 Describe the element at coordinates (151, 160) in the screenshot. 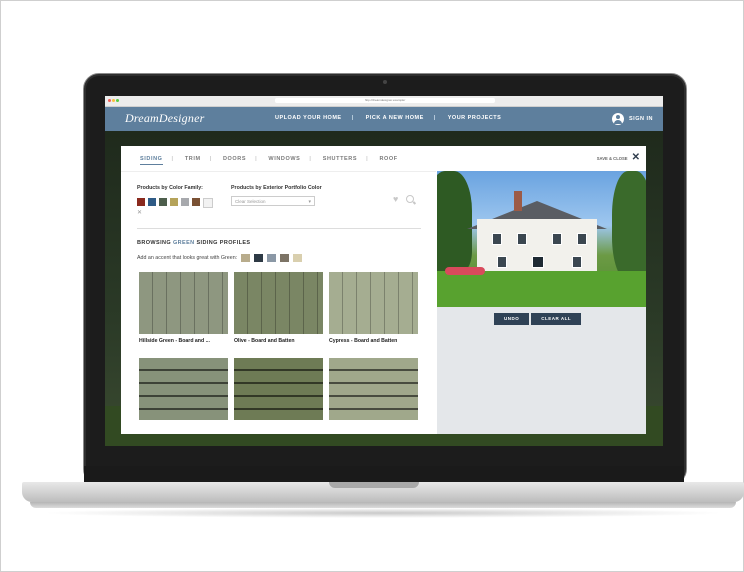

I see `tab-siding: SIDING` at that location.